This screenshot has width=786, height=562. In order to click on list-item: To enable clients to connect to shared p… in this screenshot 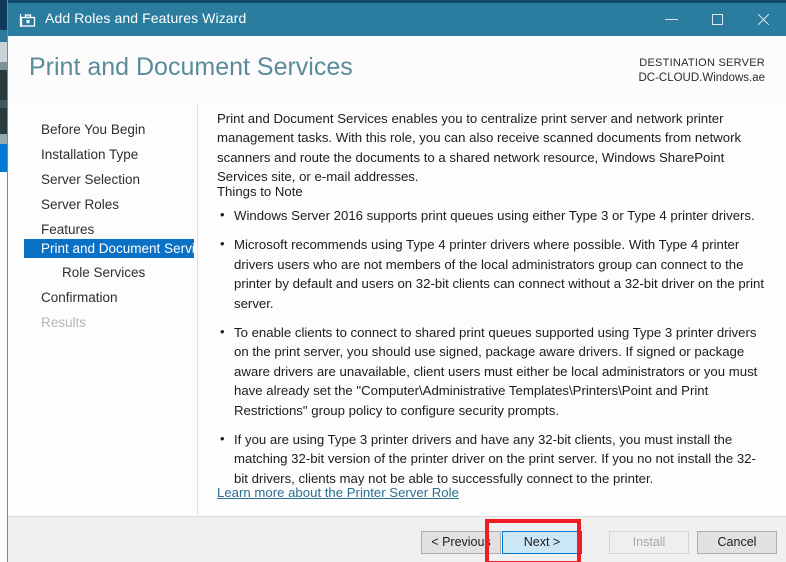, I will do `click(493, 371)`.